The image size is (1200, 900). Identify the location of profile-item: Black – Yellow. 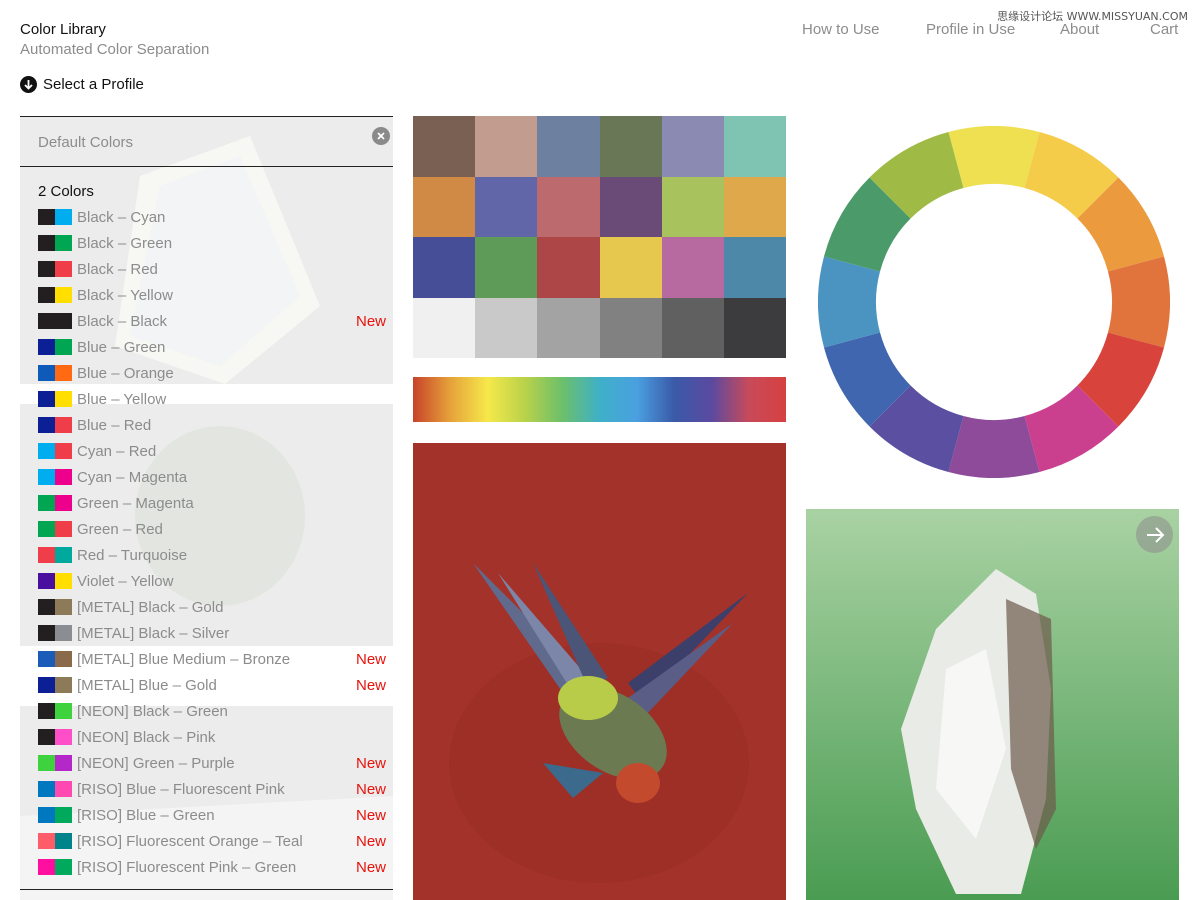
(212, 295).